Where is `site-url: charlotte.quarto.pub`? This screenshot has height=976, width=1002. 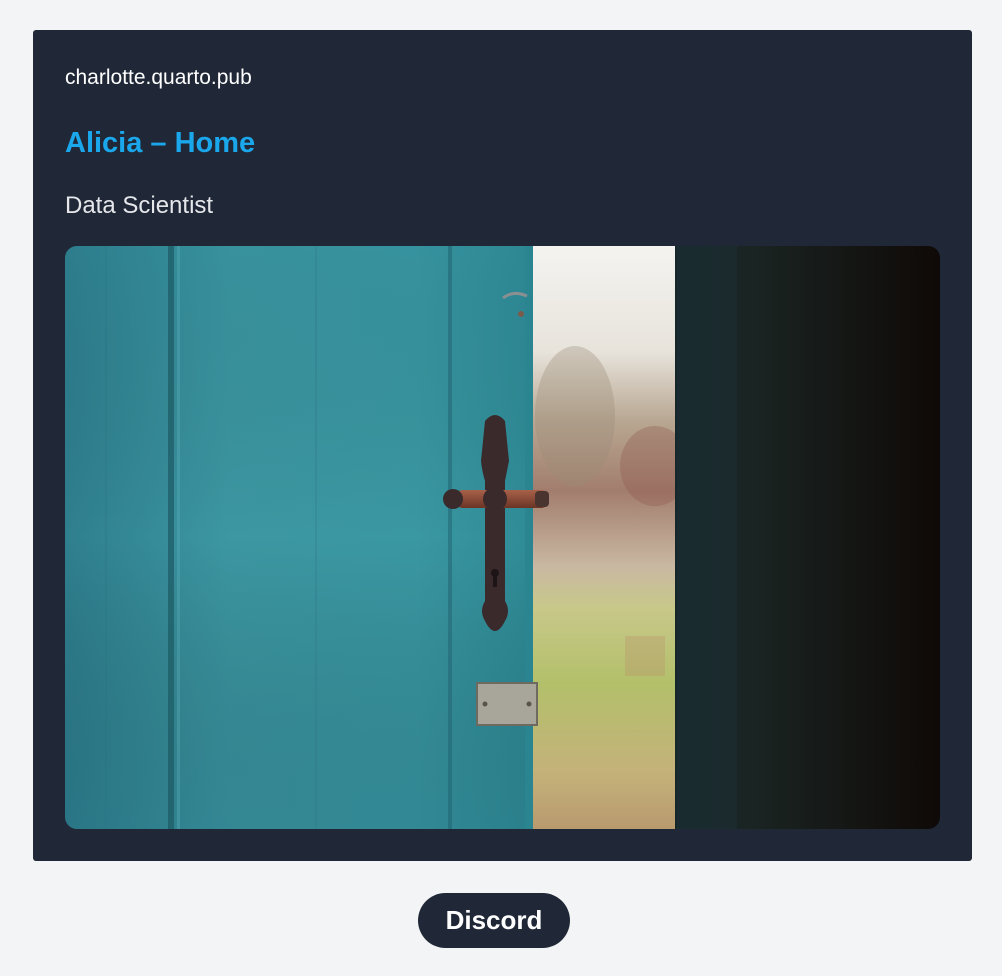 site-url: charlotte.quarto.pub is located at coordinates (158, 78).